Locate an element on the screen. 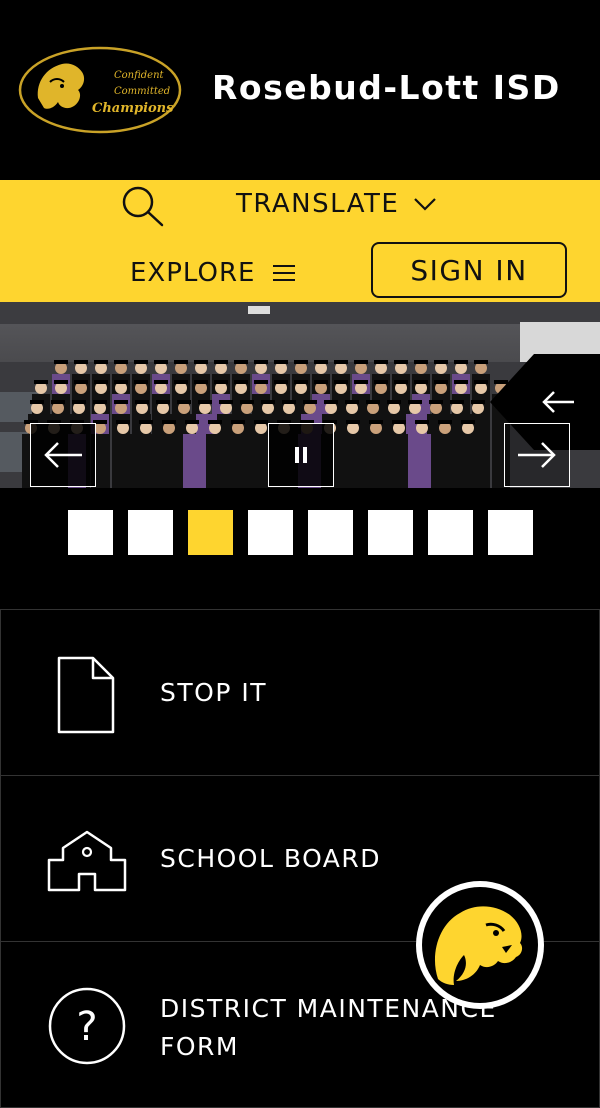 The height and width of the screenshot is (1108, 600). explore-menu-button: EXPLORE is located at coordinates (213, 273).